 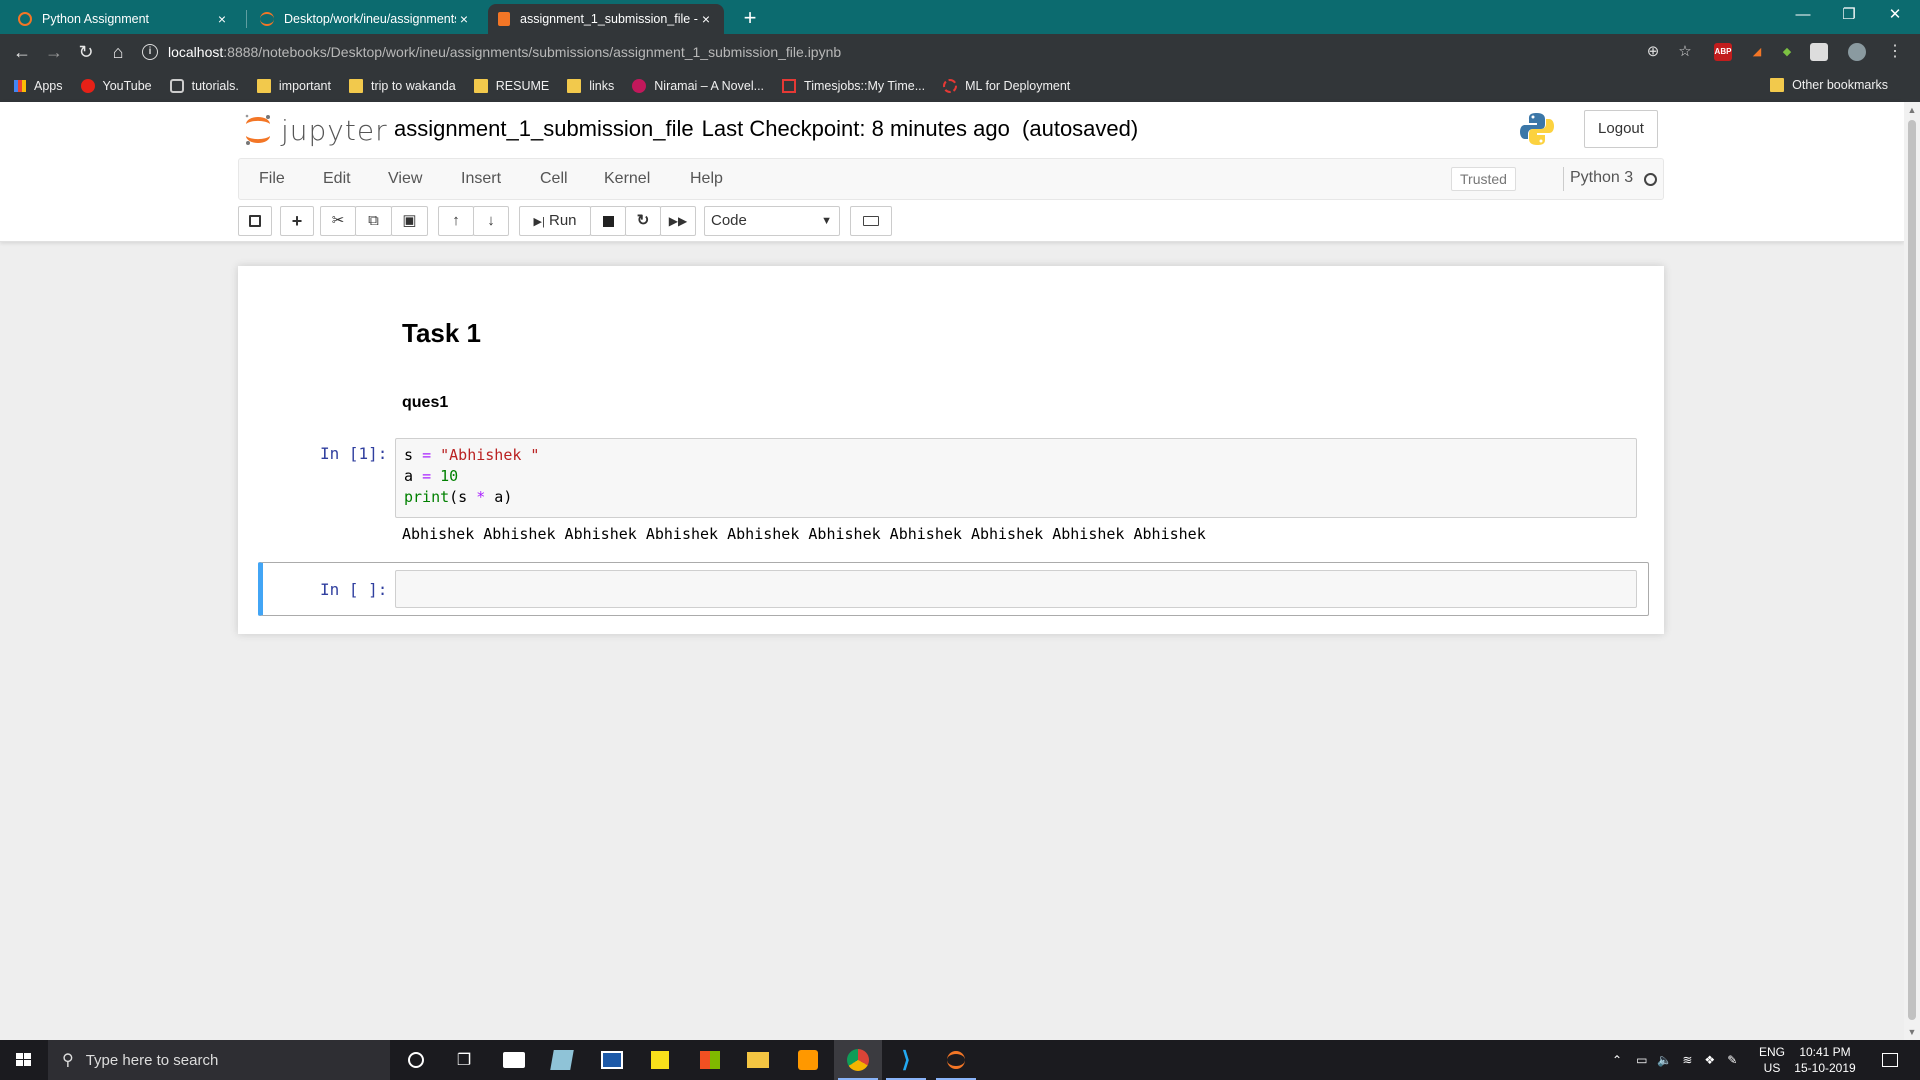 What do you see at coordinates (554, 179) in the screenshot?
I see `menu-cell: Cell` at bounding box center [554, 179].